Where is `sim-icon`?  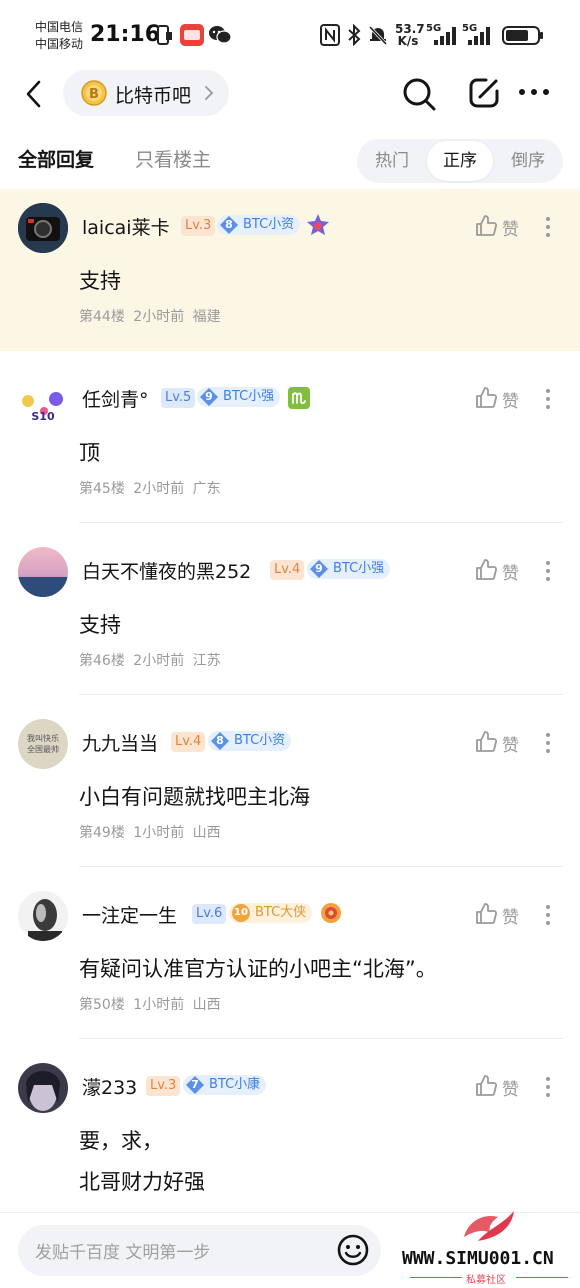 sim-icon is located at coordinates (164, 35).